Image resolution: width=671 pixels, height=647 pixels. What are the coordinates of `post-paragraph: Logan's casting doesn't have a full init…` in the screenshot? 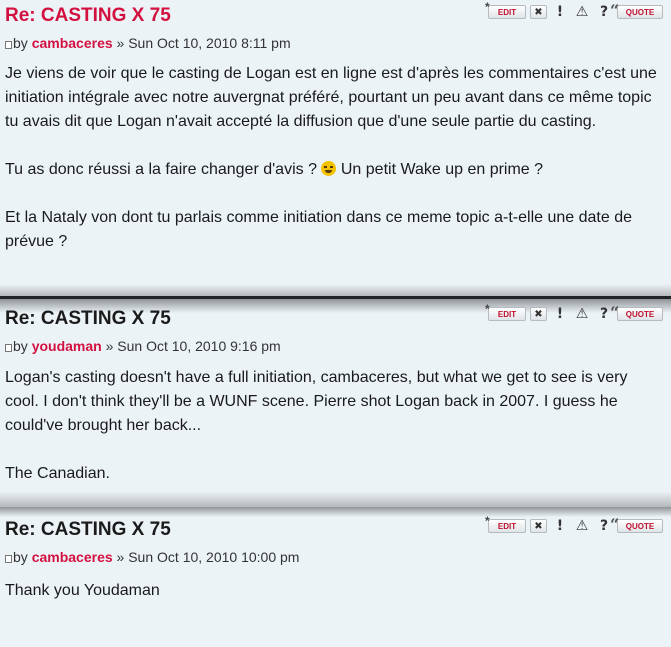 It's located at (316, 401).